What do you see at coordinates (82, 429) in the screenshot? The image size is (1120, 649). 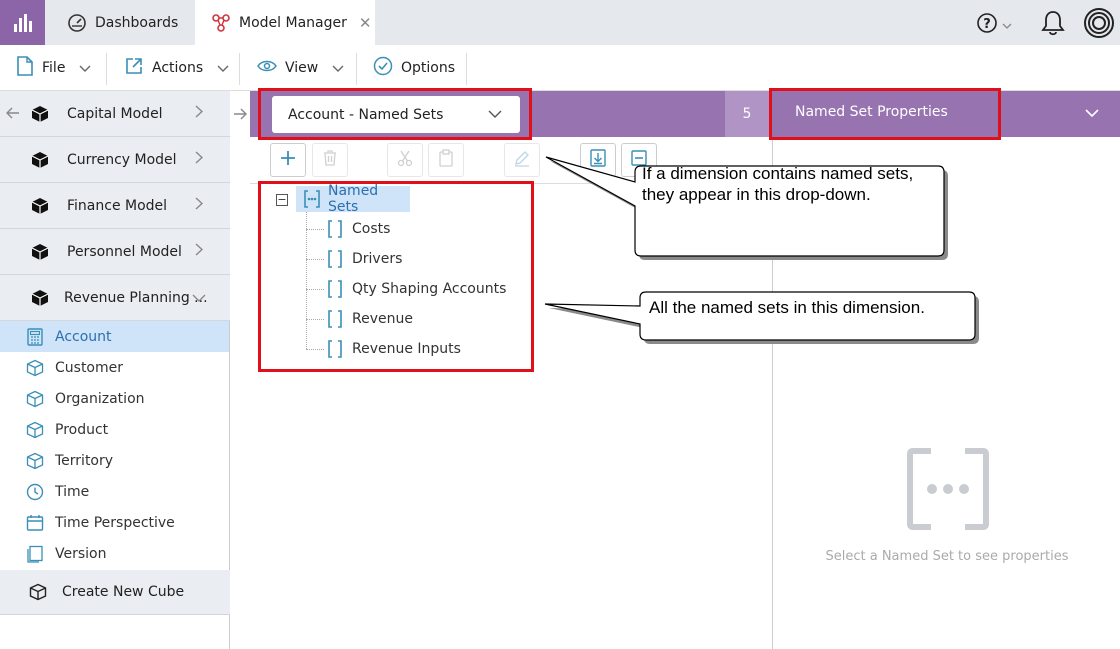 I see `dimension-label: Product` at bounding box center [82, 429].